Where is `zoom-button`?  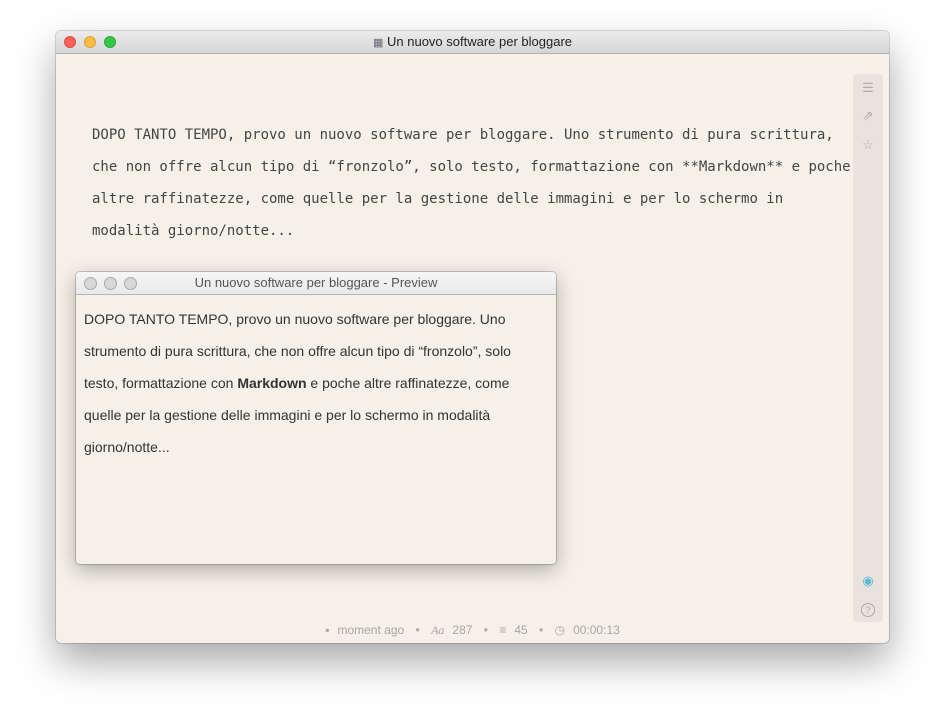
zoom-button is located at coordinates (110, 42).